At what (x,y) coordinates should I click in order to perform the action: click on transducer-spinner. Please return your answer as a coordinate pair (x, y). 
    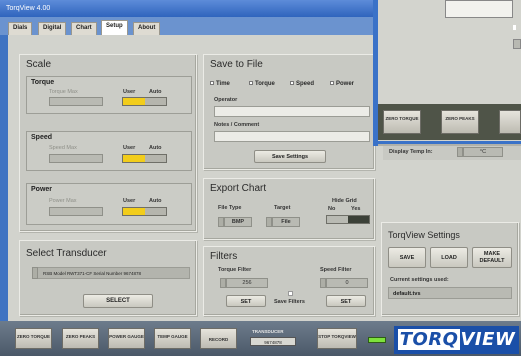
    Looking at the image, I should click on (35, 273).